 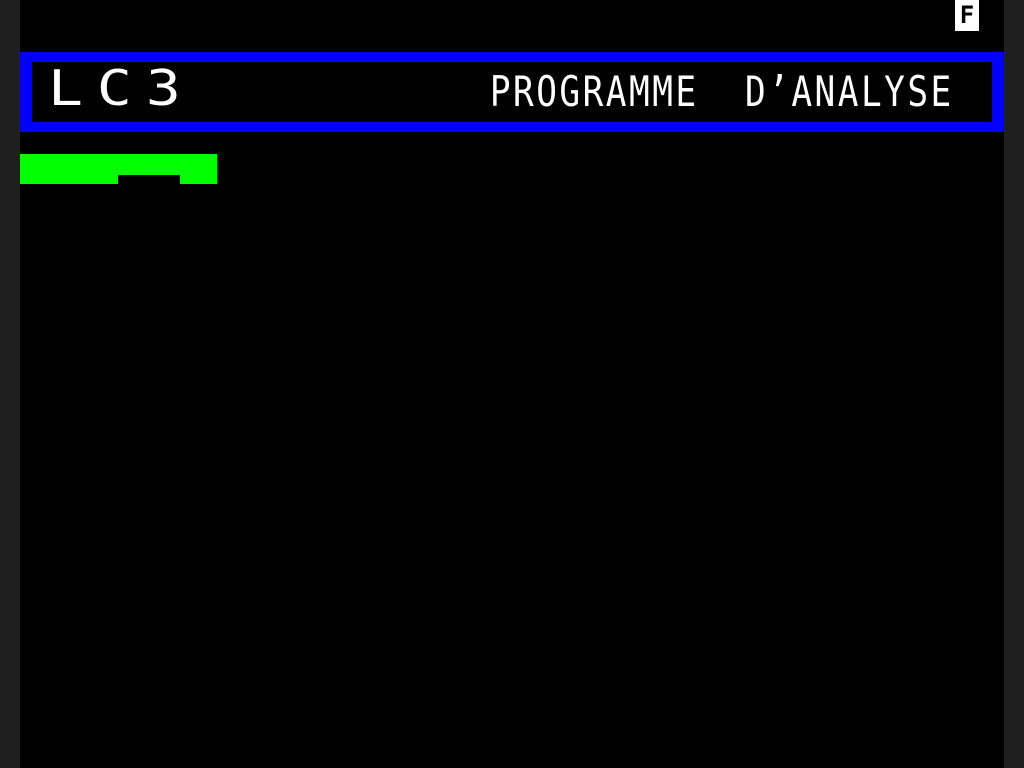 I want to click on green-cursor-bar, so click(x=118, y=169).